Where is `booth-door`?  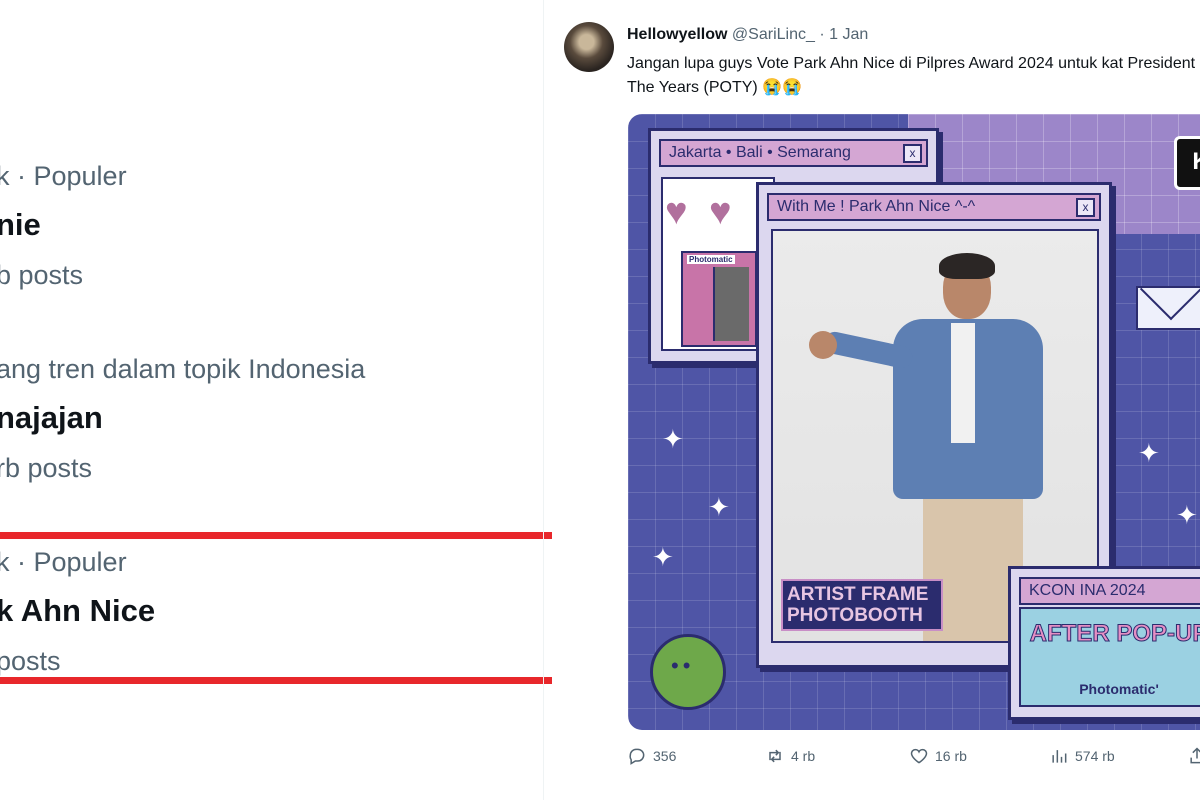
booth-door is located at coordinates (731, 304).